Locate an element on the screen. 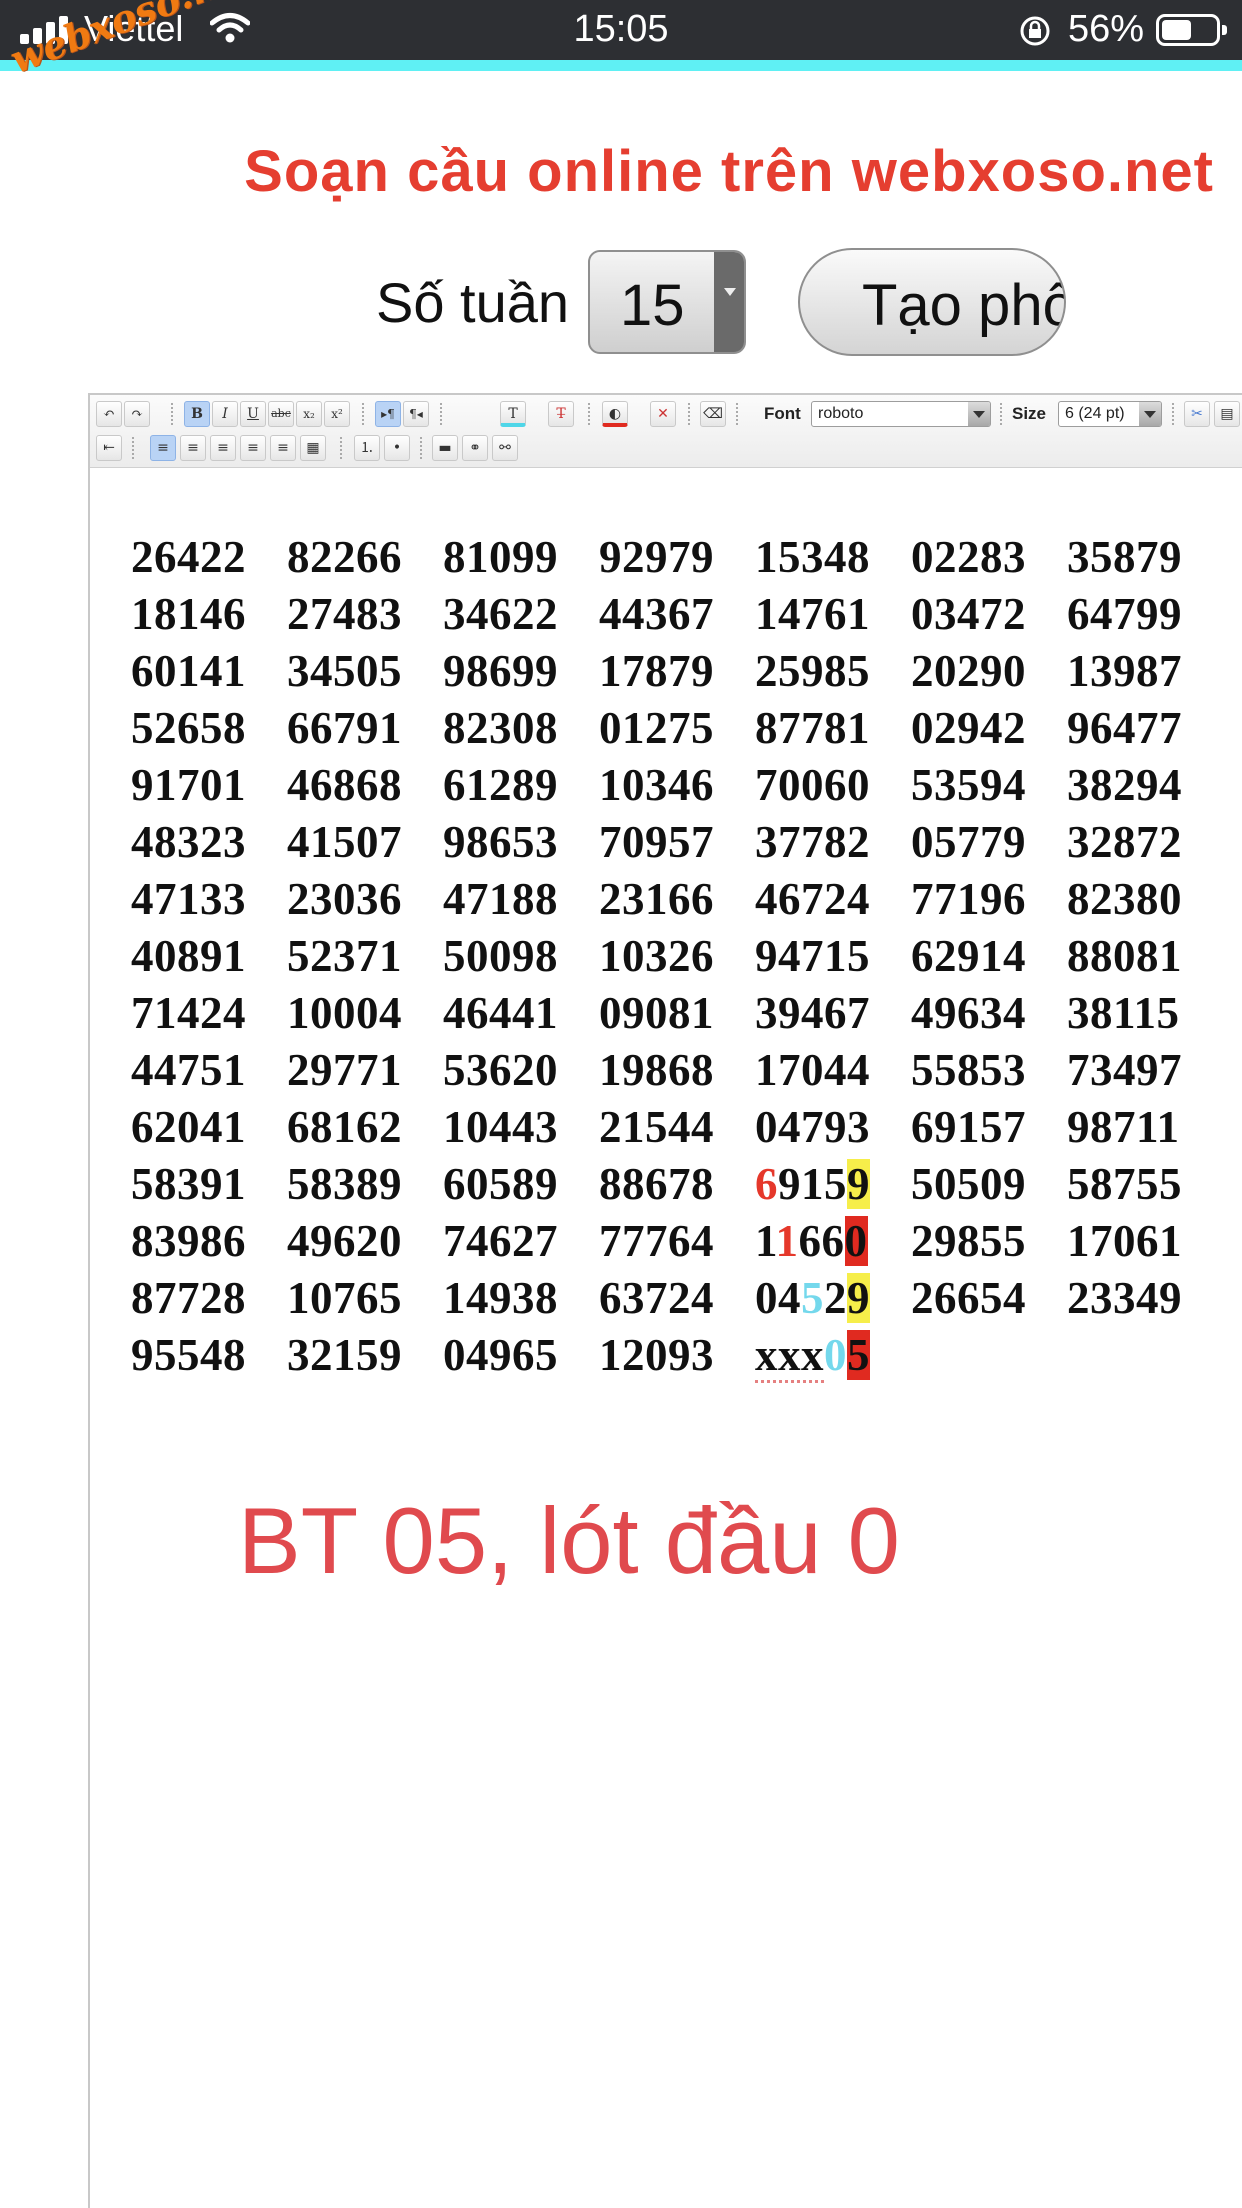 The width and height of the screenshot is (1242, 2208). grid-cell: 98653 is located at coordinates (500, 842).